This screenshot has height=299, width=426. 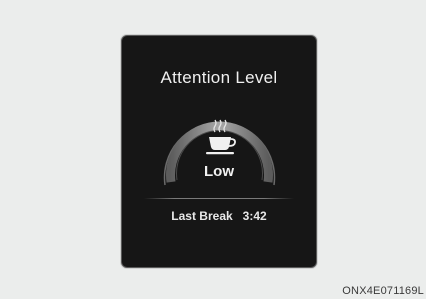 I want to click on divider, so click(x=219, y=198).